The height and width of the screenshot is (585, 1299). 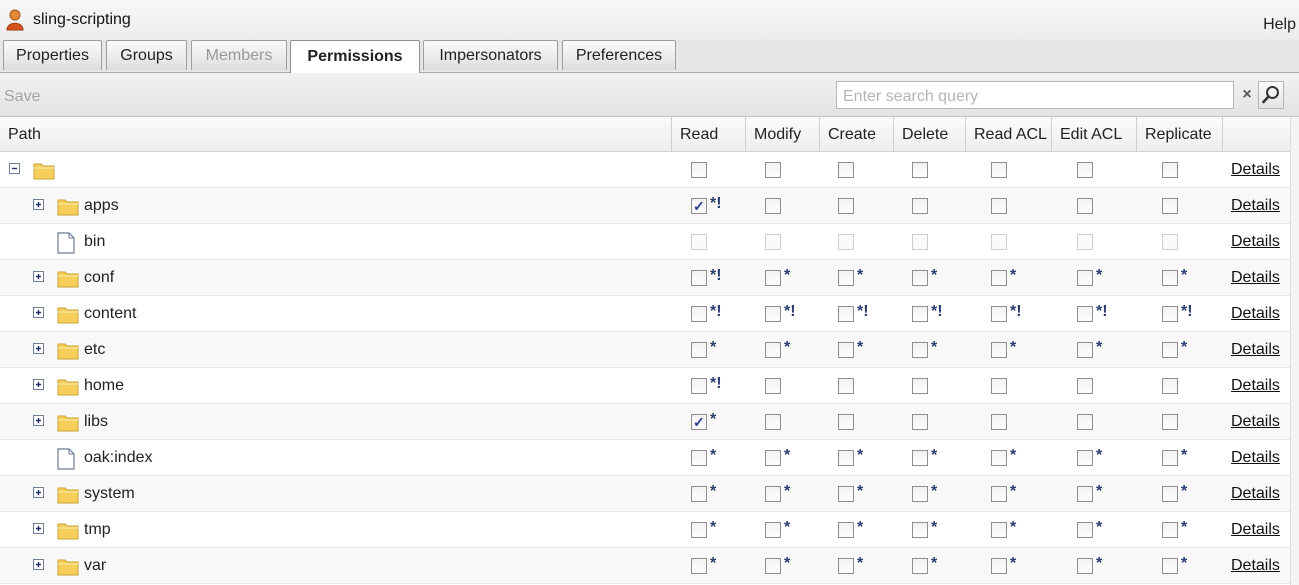 I want to click on table-row: home *! Details, so click(x=645, y=386).